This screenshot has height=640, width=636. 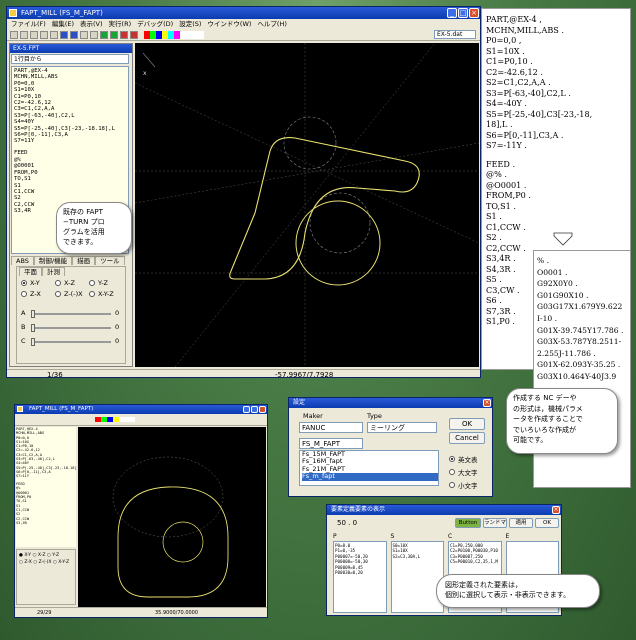 I want to click on small-color-palette, so click(x=115, y=419).